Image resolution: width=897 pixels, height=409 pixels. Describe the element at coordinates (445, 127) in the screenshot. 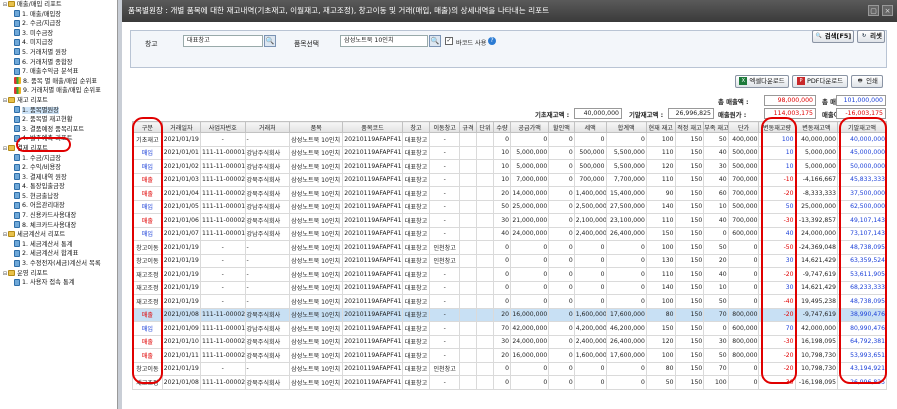

I see `column-header: 이동창고` at that location.